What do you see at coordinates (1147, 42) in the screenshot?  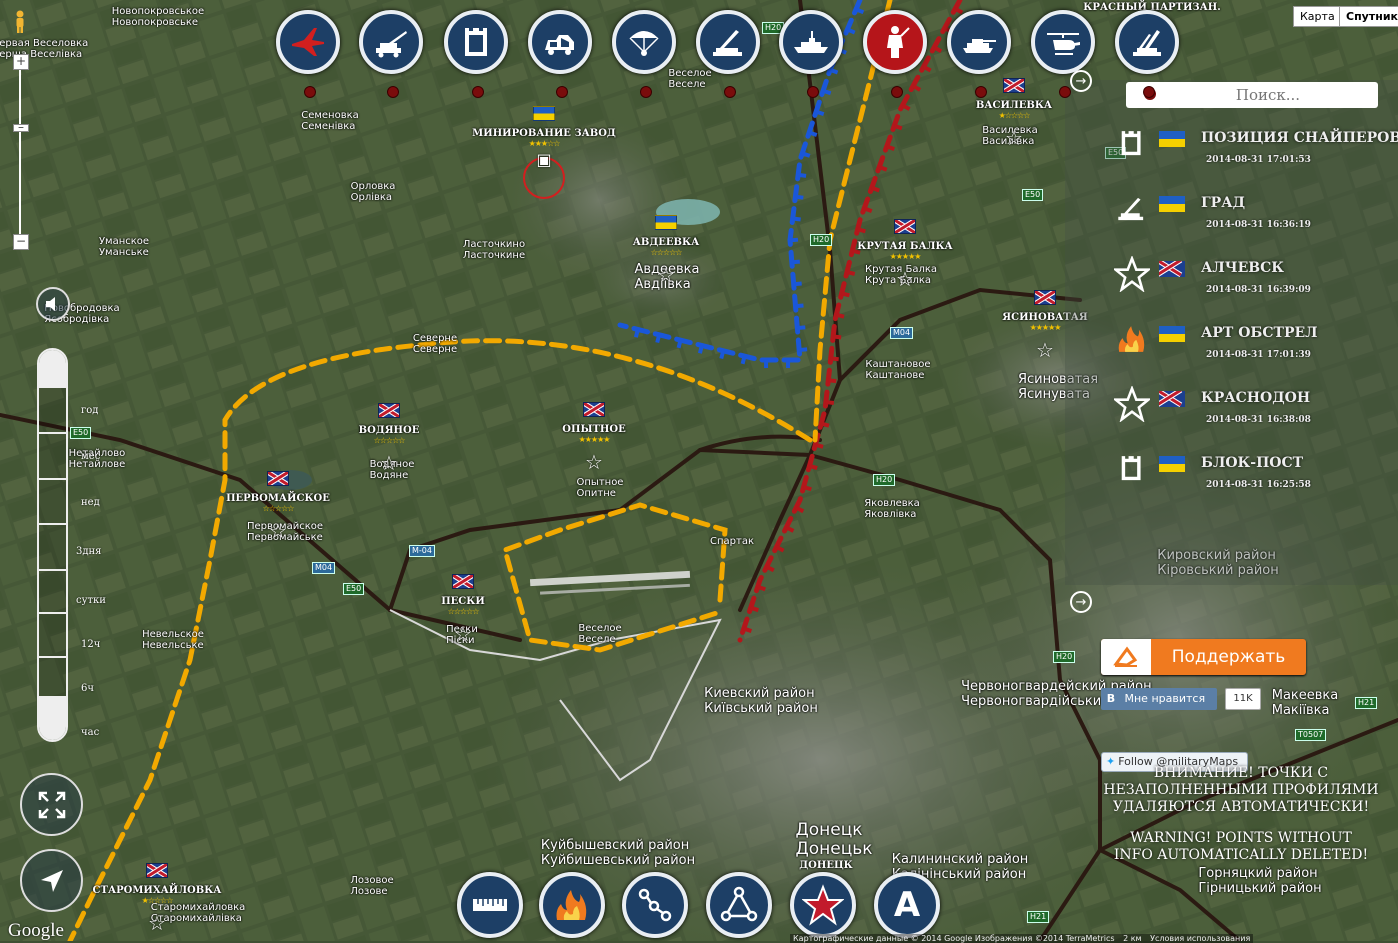 I see `filter-air-defense-button` at bounding box center [1147, 42].